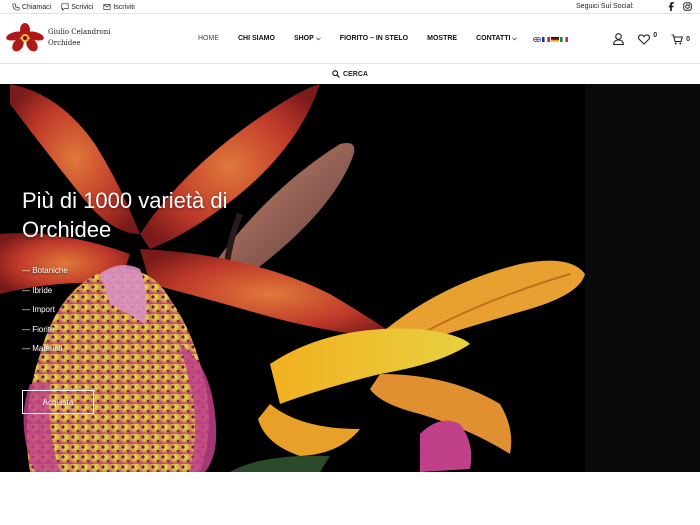  What do you see at coordinates (45, 296) in the screenshot?
I see `category-ibride: — Ibride` at bounding box center [45, 296].